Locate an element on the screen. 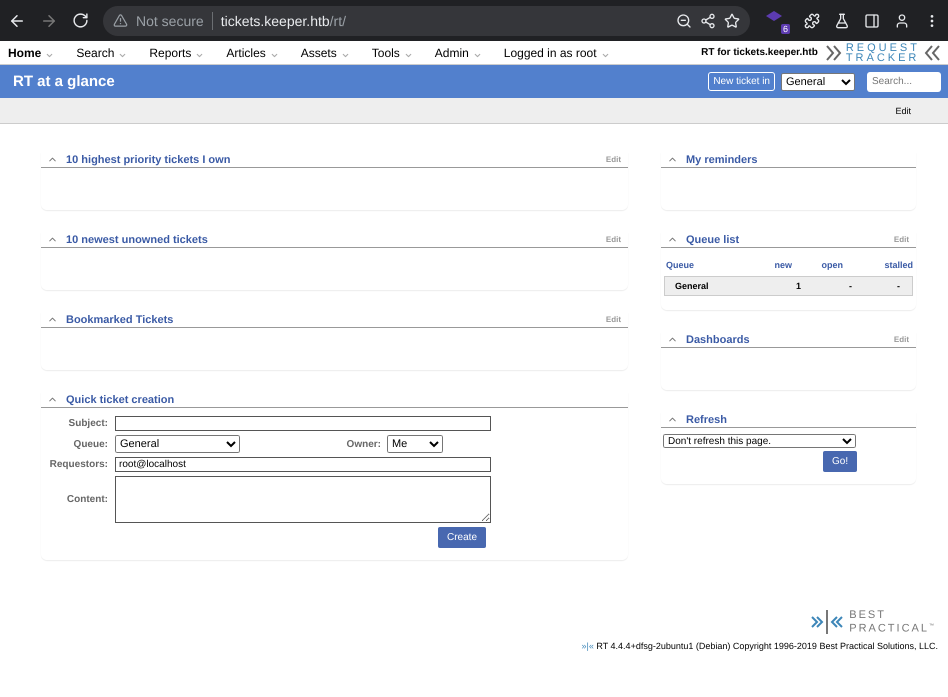  menu-item: Logged in as root is located at coordinates (557, 53).